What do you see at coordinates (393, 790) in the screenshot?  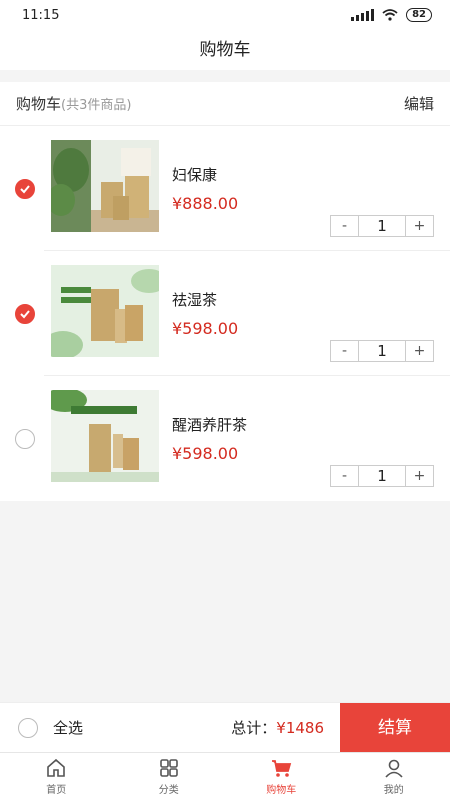 I see `tab-label: 我的` at bounding box center [393, 790].